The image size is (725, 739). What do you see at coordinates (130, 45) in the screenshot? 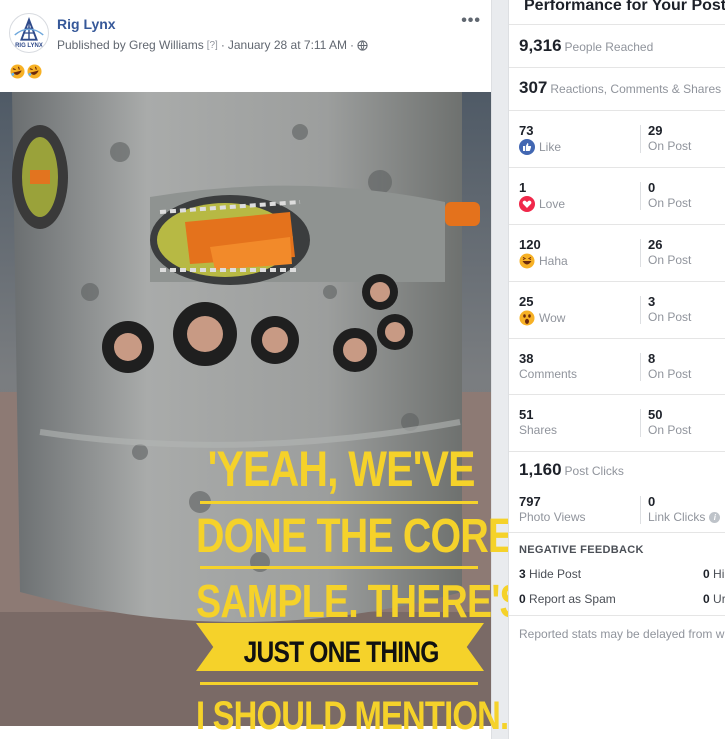
I see `published-by: Published by Greg Williams` at bounding box center [130, 45].